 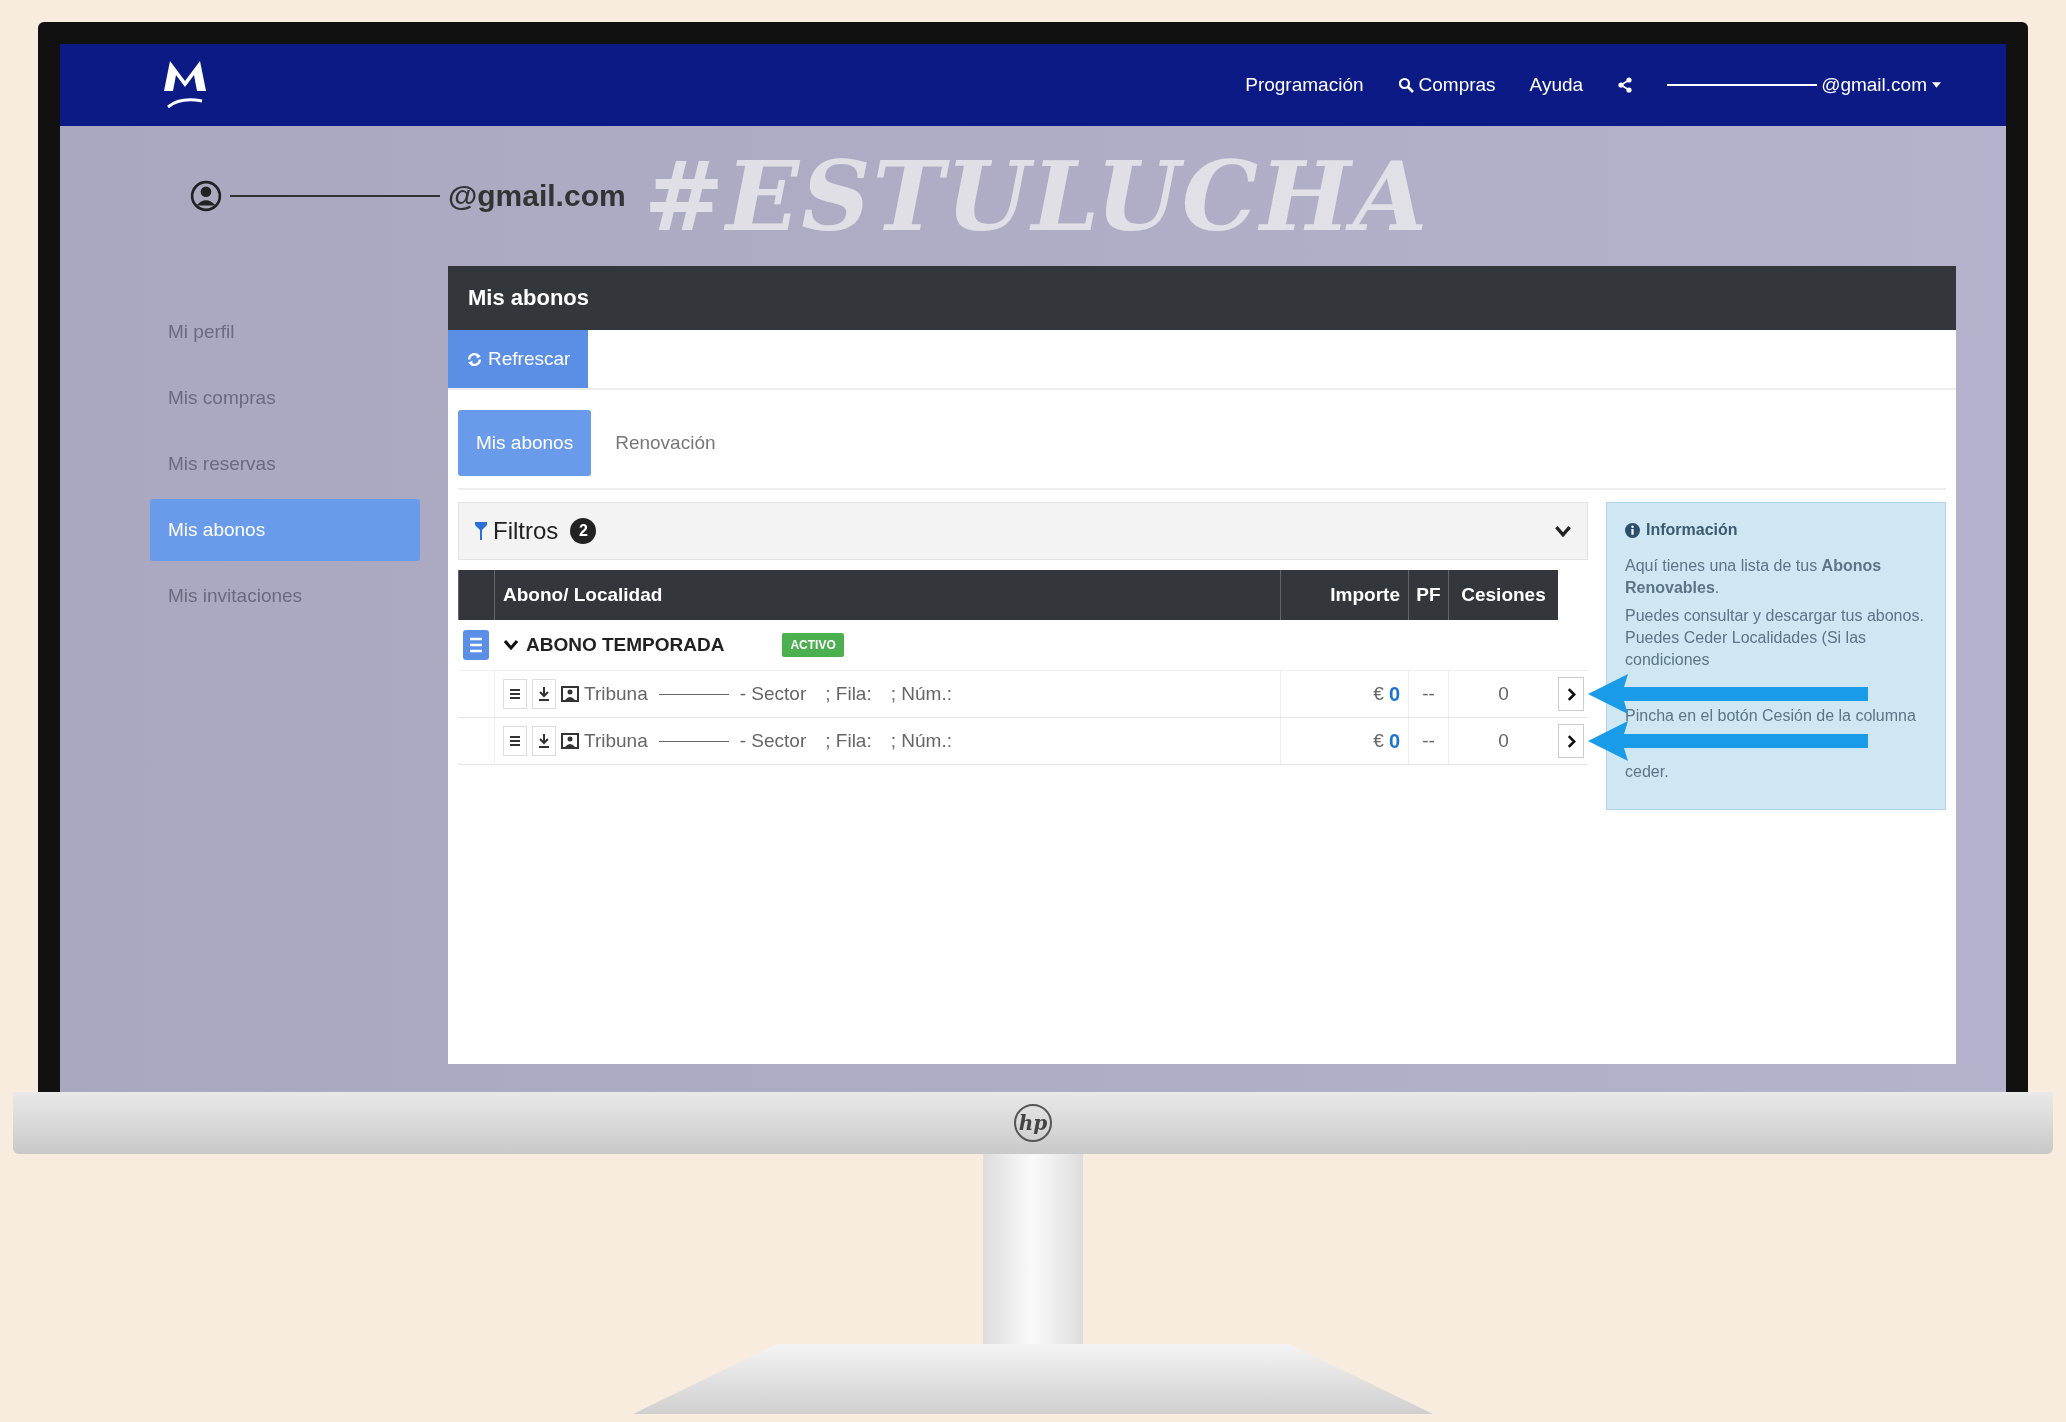 What do you see at coordinates (1405, 85) in the screenshot?
I see `search-icon` at bounding box center [1405, 85].